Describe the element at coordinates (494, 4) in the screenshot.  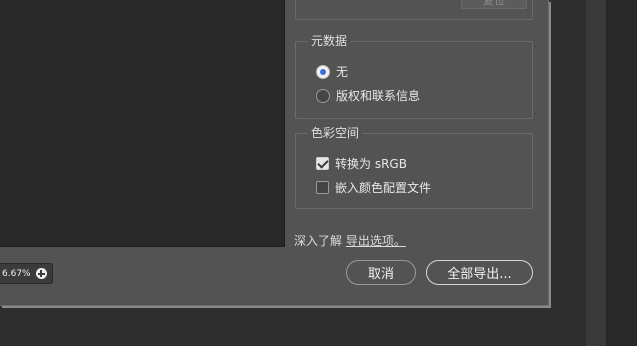
I see `reset-button: 复位` at that location.